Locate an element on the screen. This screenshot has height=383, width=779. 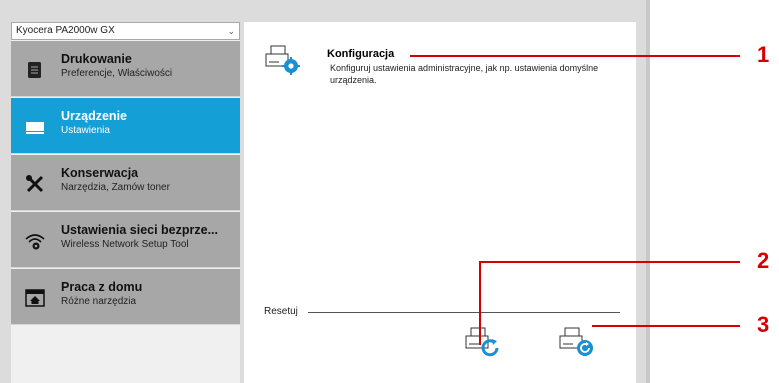
sidebar-item-title: Praca z domu is located at coordinates (102, 287).